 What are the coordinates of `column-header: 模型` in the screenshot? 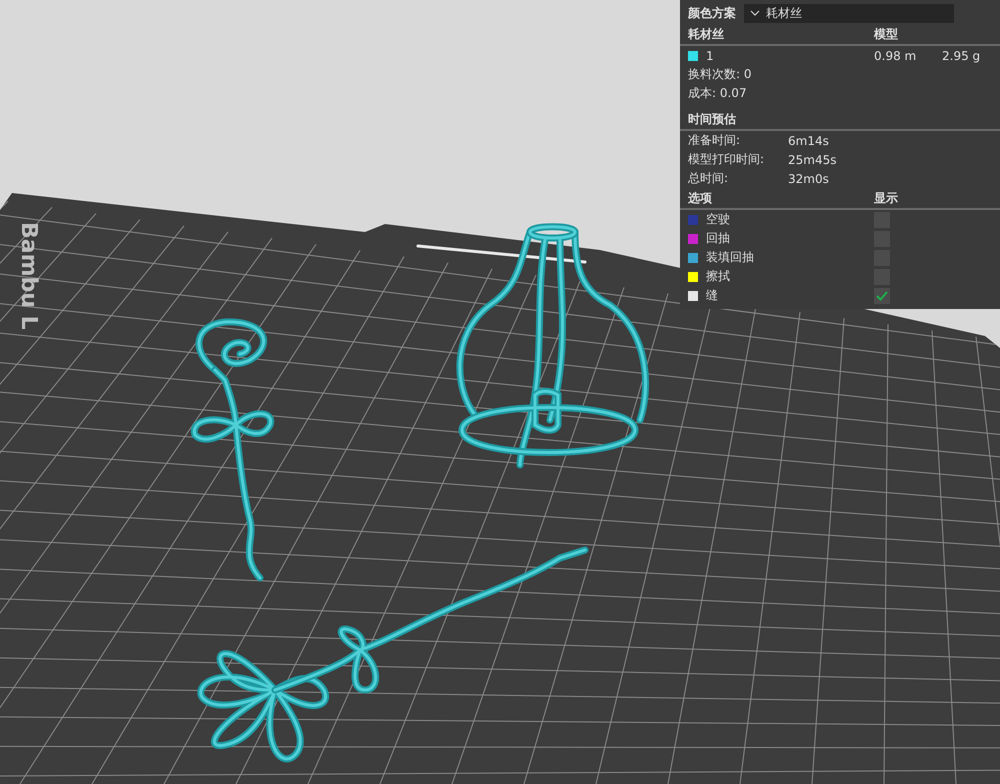 It's located at (886, 34).